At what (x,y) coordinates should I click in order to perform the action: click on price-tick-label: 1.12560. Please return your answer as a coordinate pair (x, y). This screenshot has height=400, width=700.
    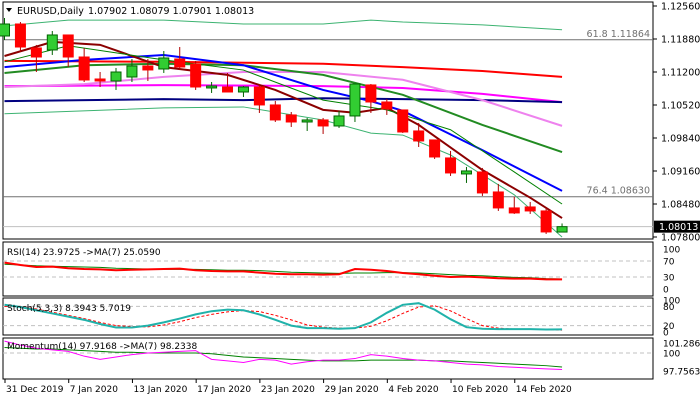
    Looking at the image, I should click on (680, 7).